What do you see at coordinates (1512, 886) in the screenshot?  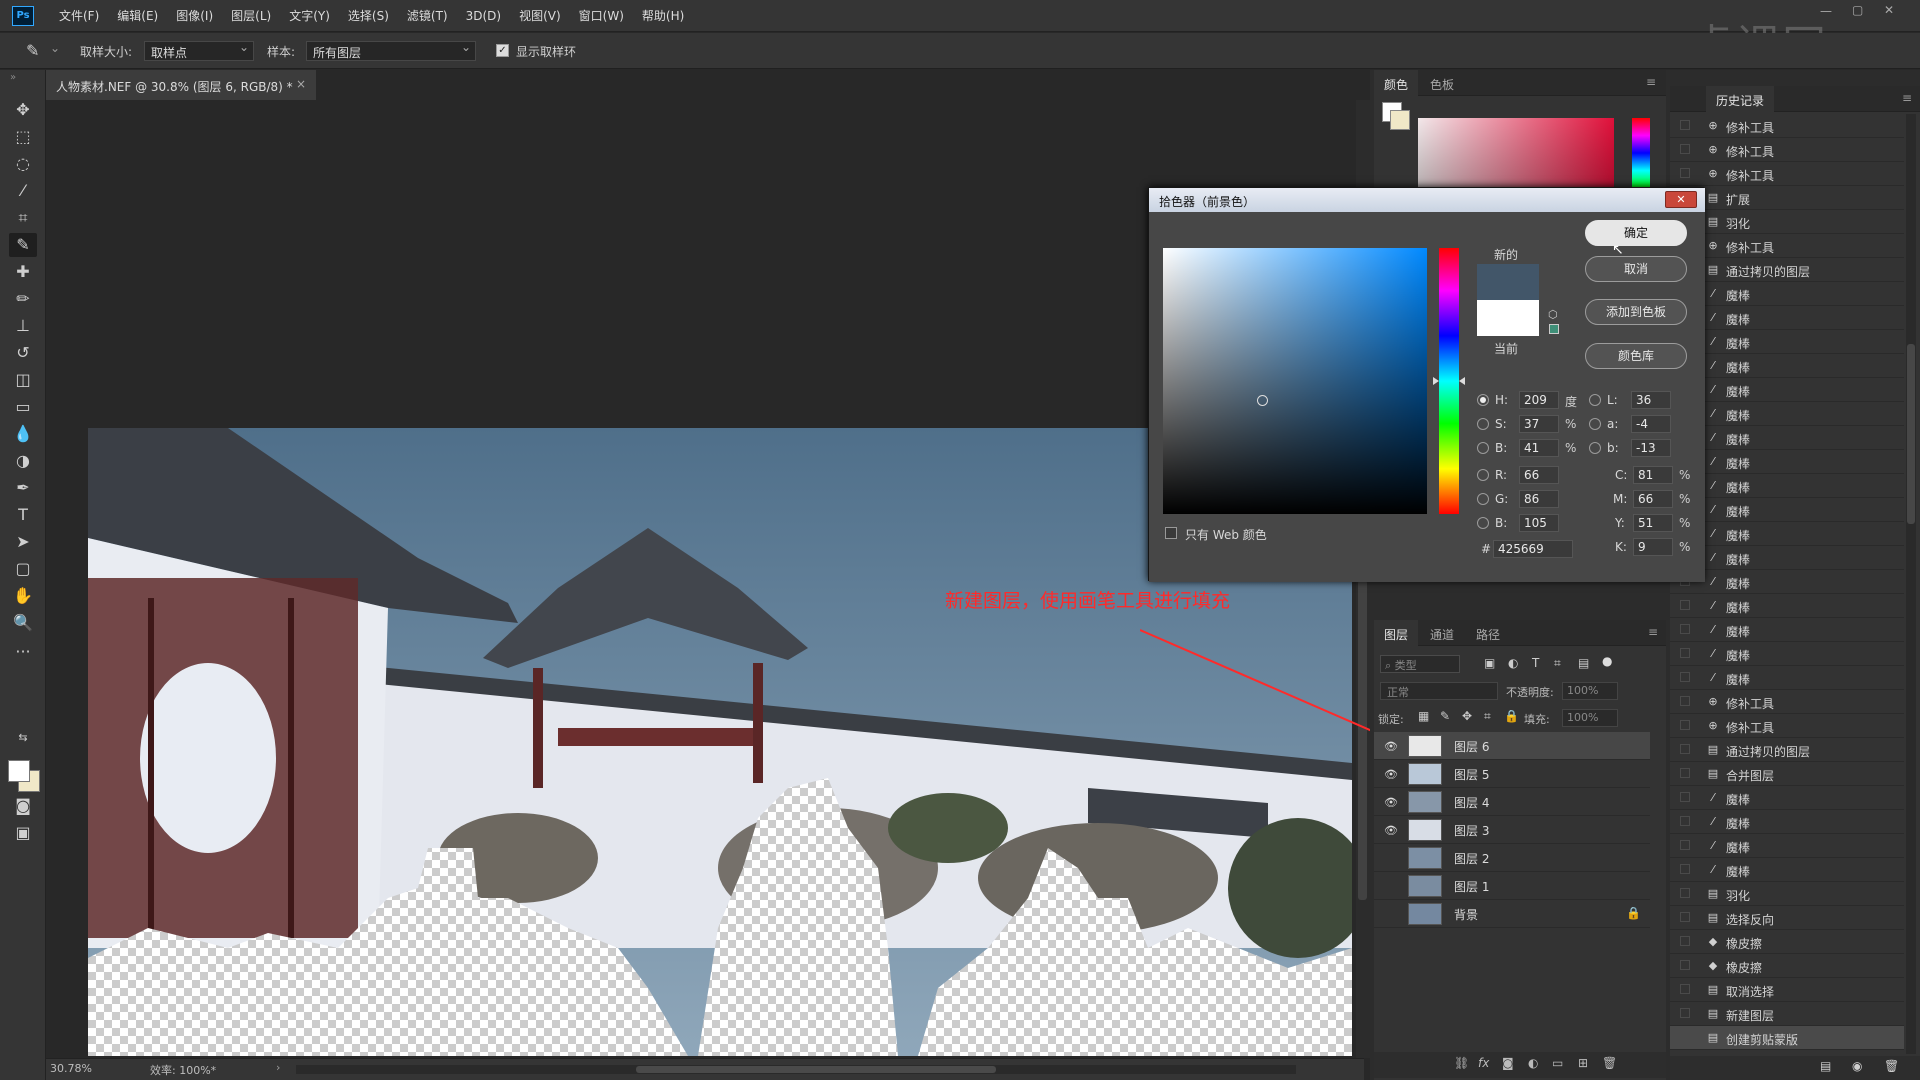 I see `layer-row: 图层 1` at bounding box center [1512, 886].